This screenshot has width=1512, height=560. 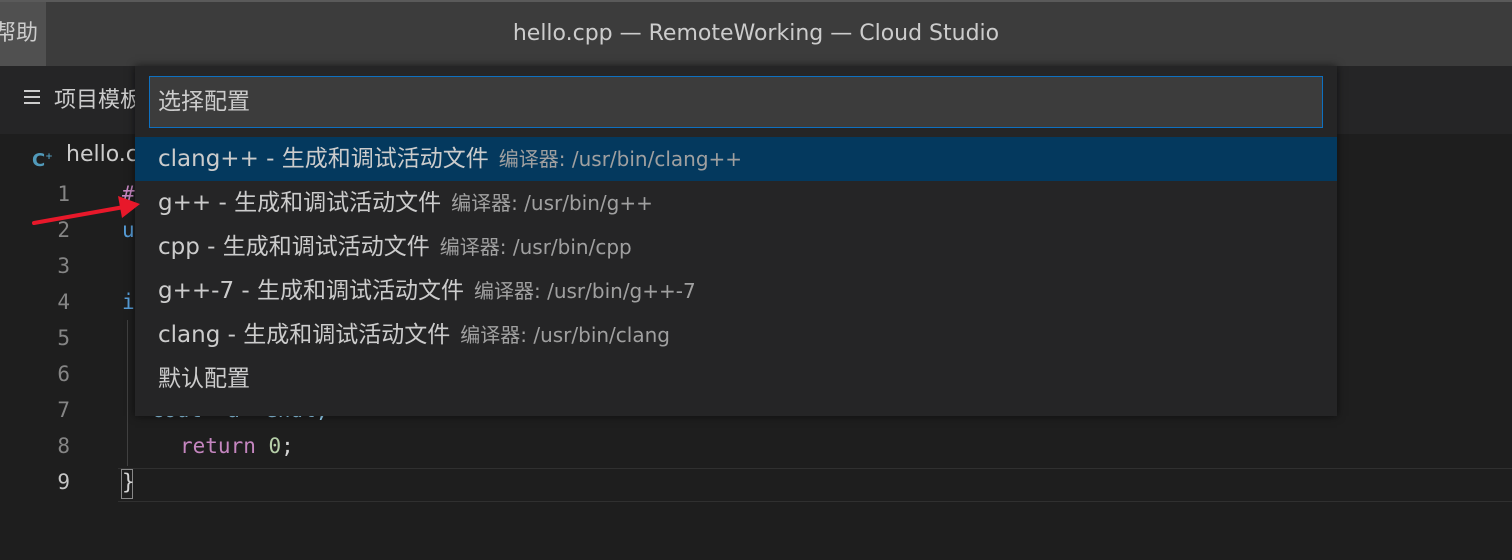 I want to click on code-token: 0, so click(x=275, y=446).